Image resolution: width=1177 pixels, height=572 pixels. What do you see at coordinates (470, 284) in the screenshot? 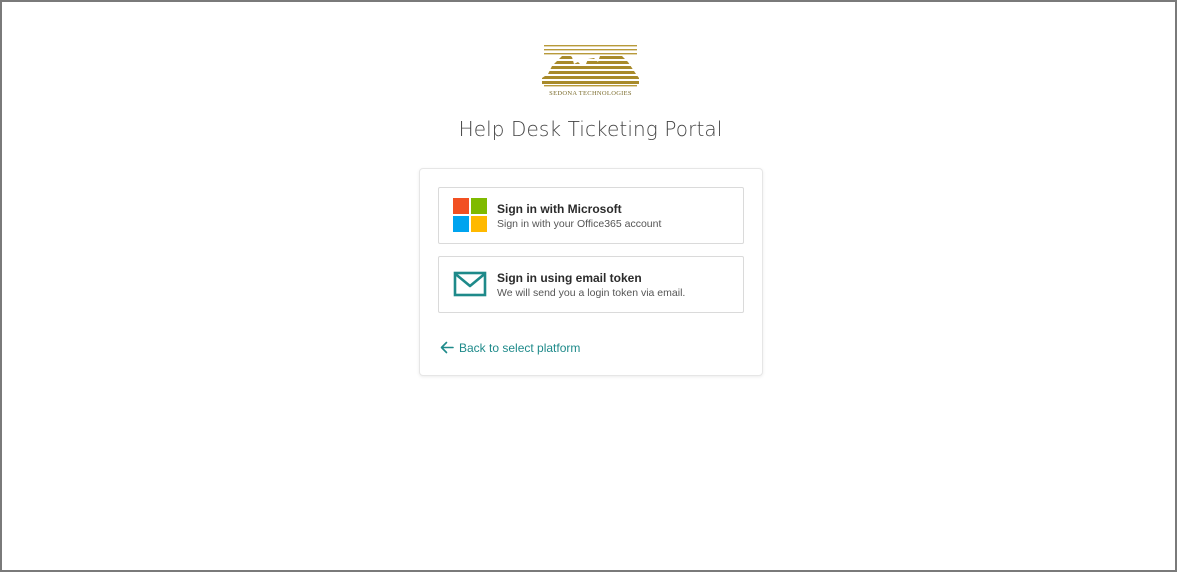
I see `envelope-icon` at bounding box center [470, 284].